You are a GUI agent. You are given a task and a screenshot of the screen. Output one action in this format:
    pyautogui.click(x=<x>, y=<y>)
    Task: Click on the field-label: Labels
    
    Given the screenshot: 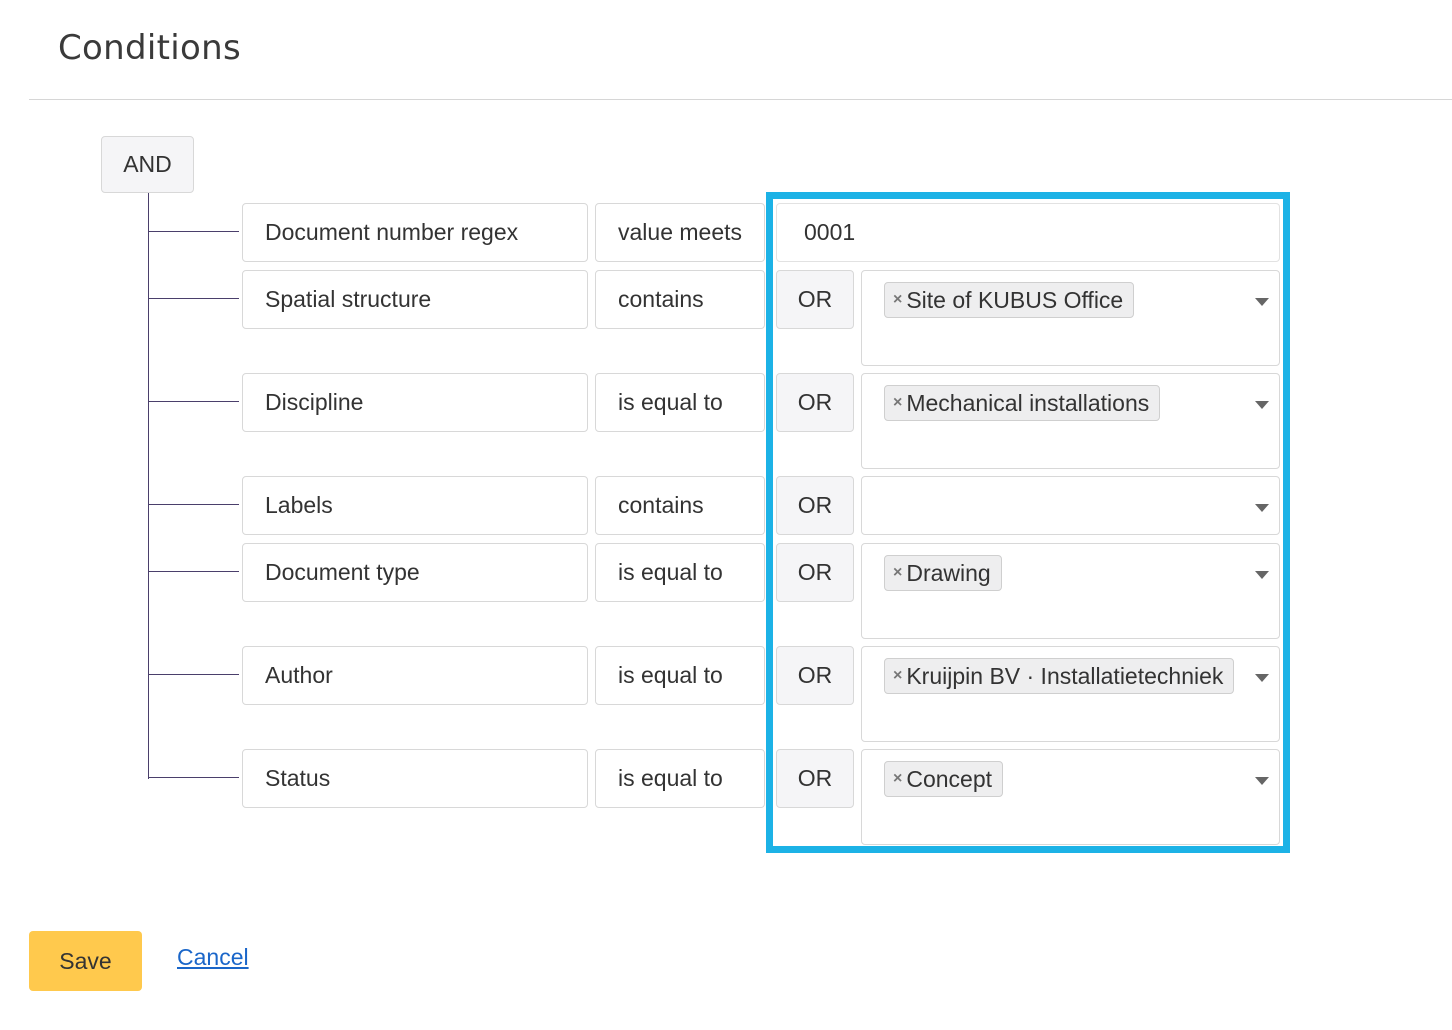 What is the action you would take?
    pyautogui.click(x=299, y=505)
    